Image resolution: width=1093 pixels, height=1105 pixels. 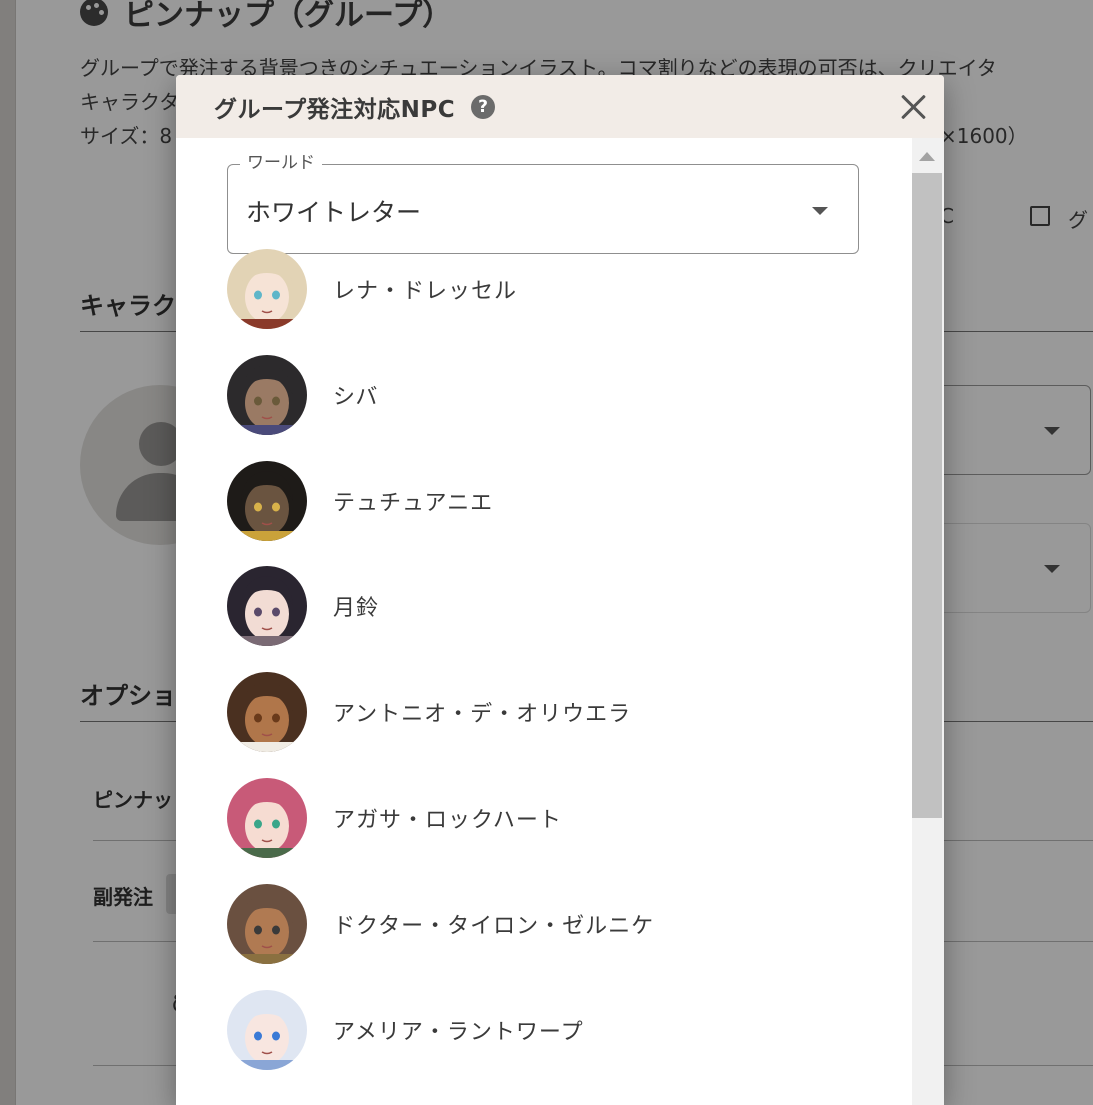 I want to click on npc-name: アガサ・ロックハート, so click(x=447, y=820).